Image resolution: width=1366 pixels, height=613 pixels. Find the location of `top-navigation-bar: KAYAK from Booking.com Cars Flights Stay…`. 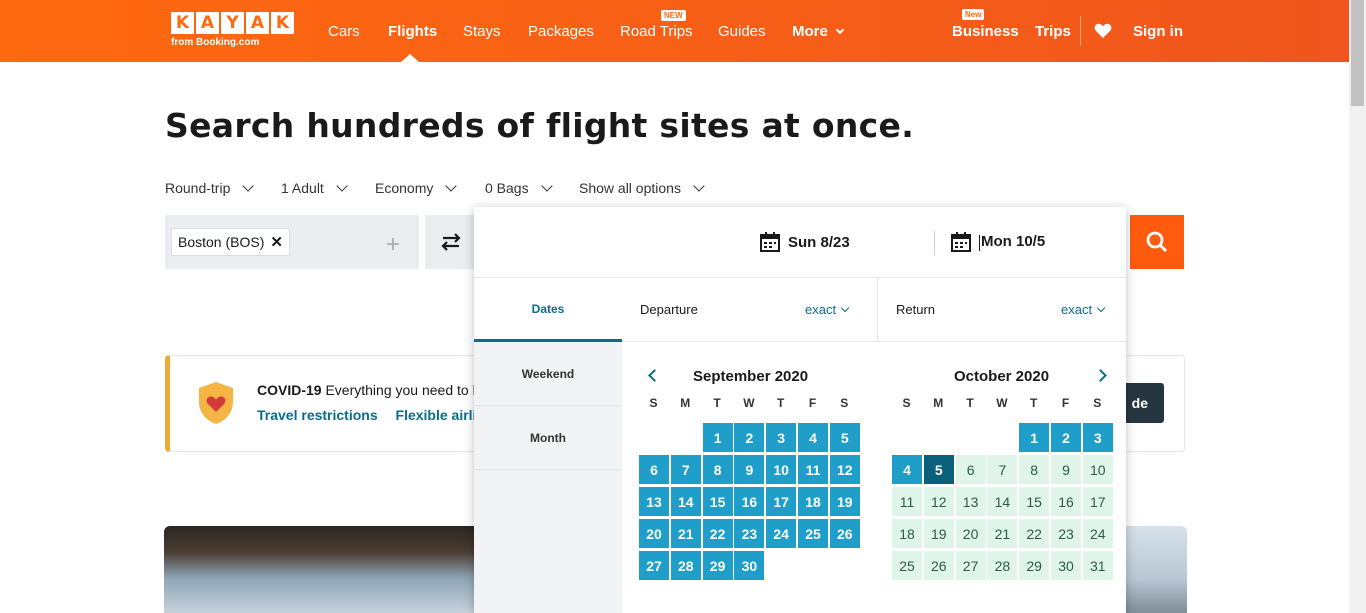

top-navigation-bar: KAYAK from Booking.com Cars Flights Stay… is located at coordinates (674, 31).